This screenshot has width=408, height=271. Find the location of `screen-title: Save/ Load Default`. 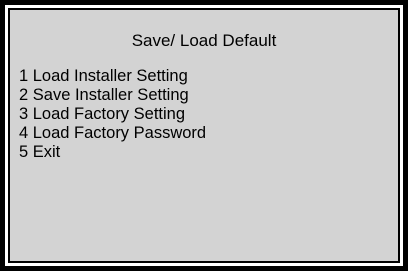

screen-title: Save/ Load Default is located at coordinates (204, 40).